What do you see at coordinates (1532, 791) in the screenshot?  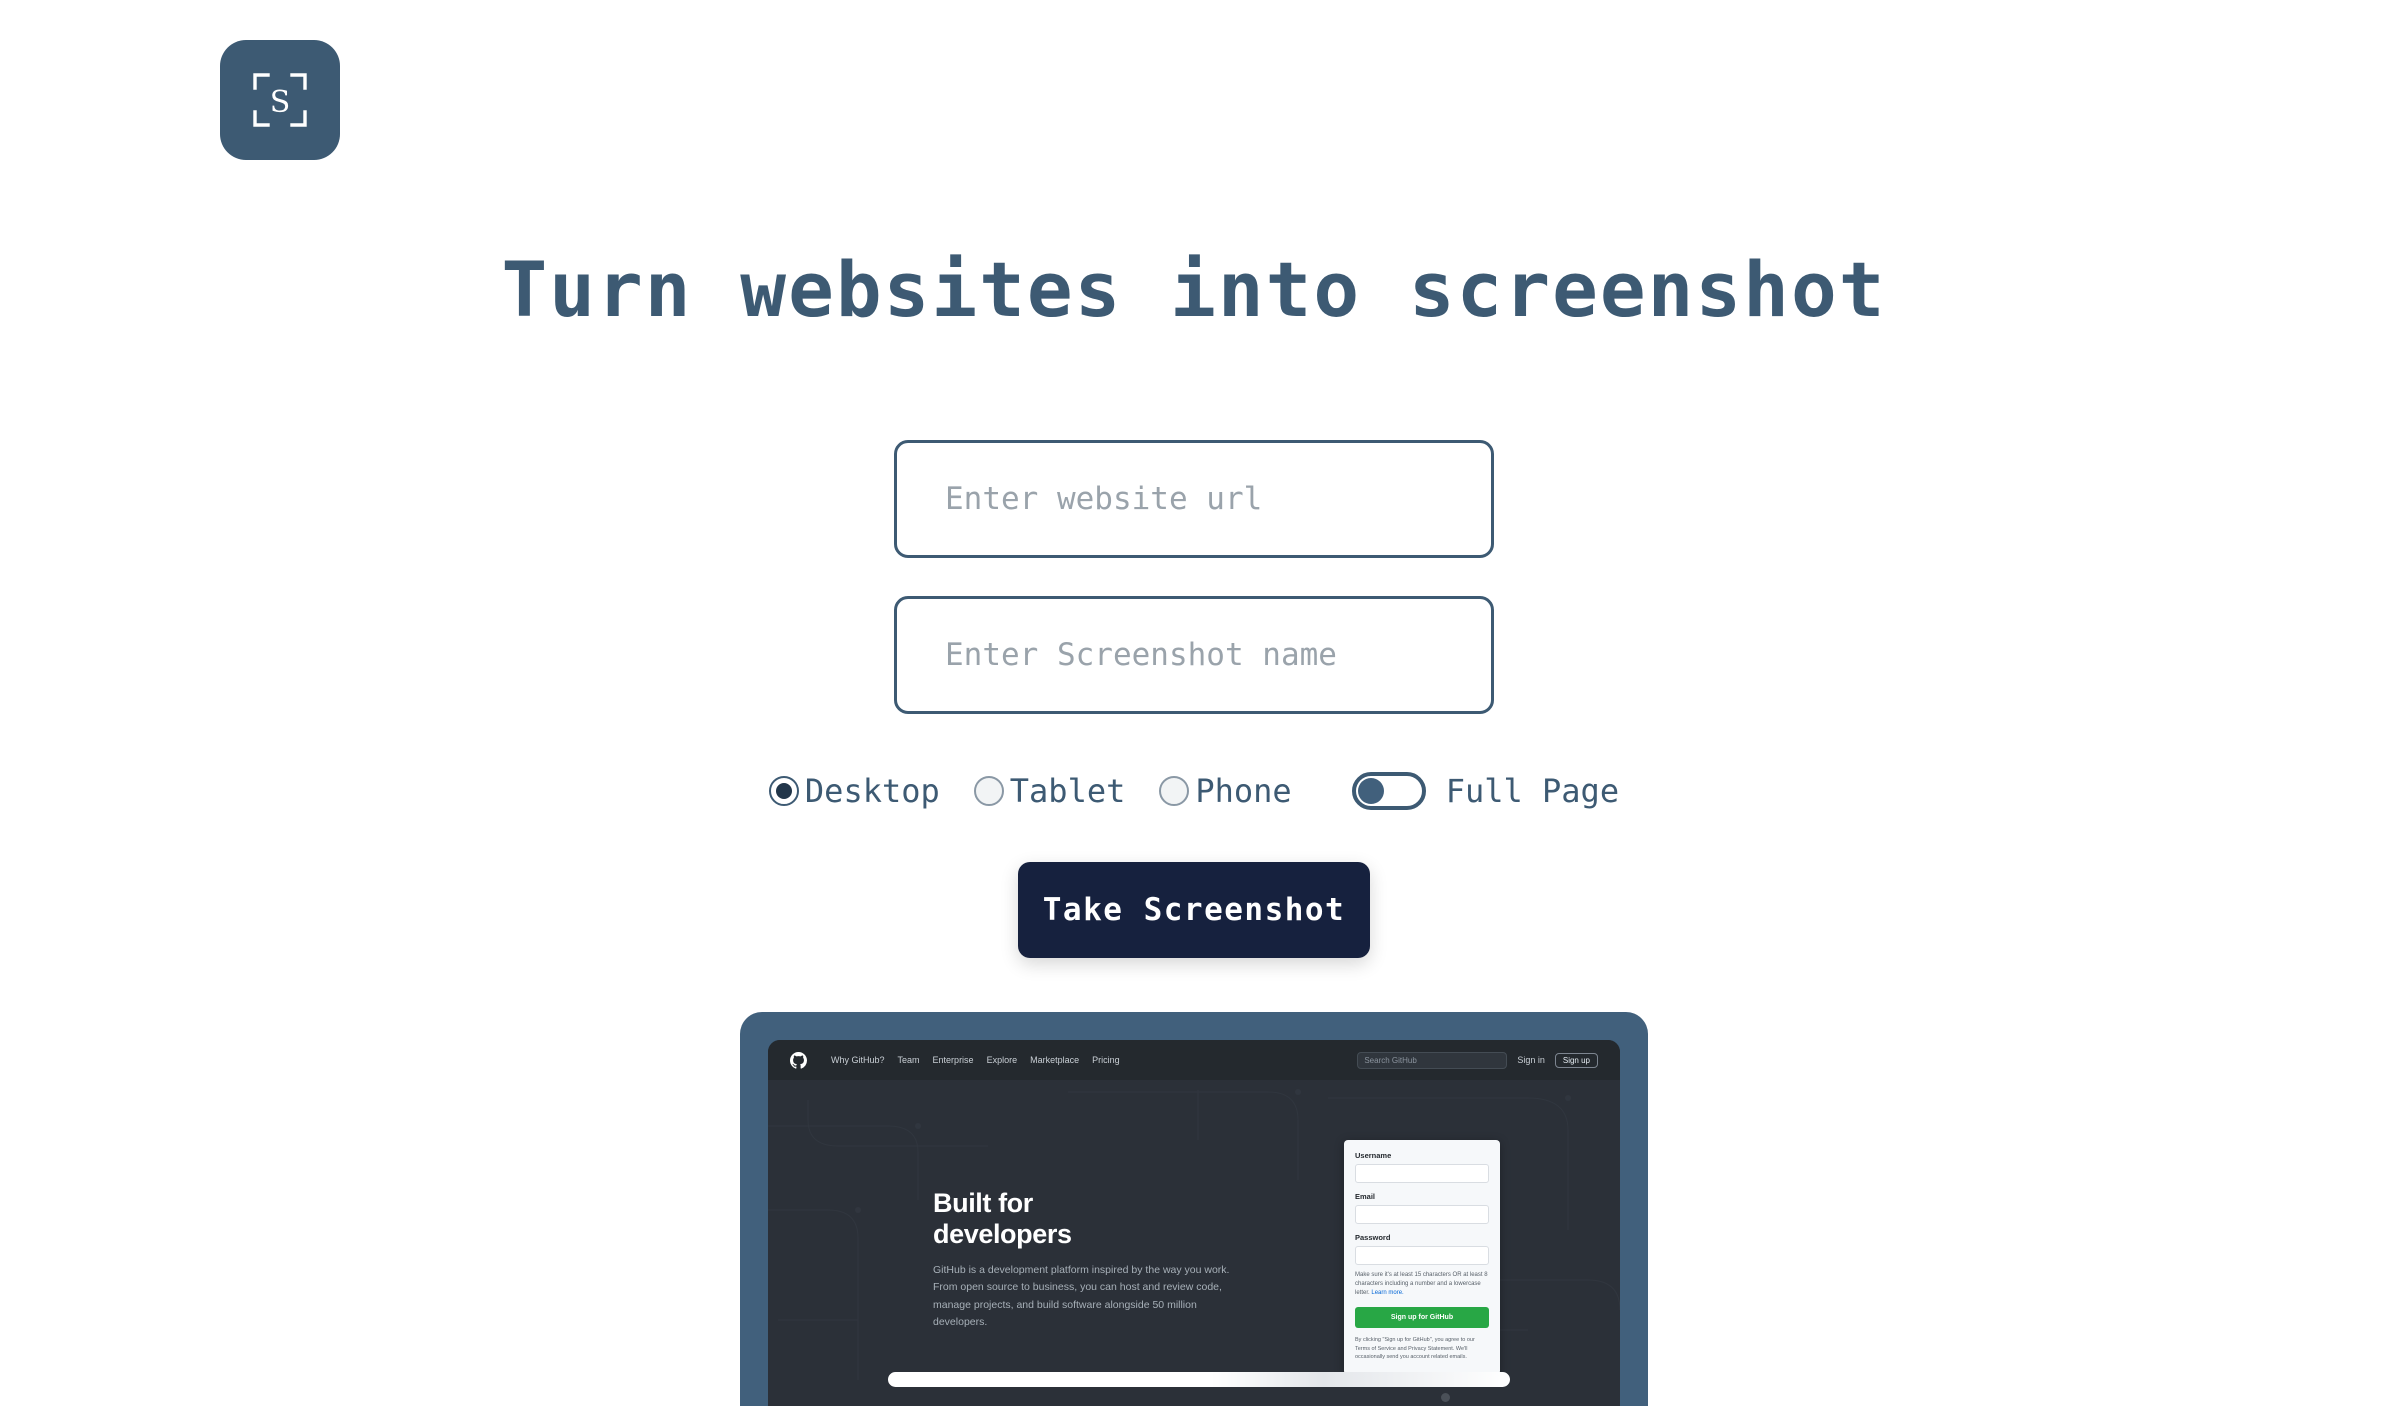 I see `full-page-toggle-label: Full Page` at bounding box center [1532, 791].